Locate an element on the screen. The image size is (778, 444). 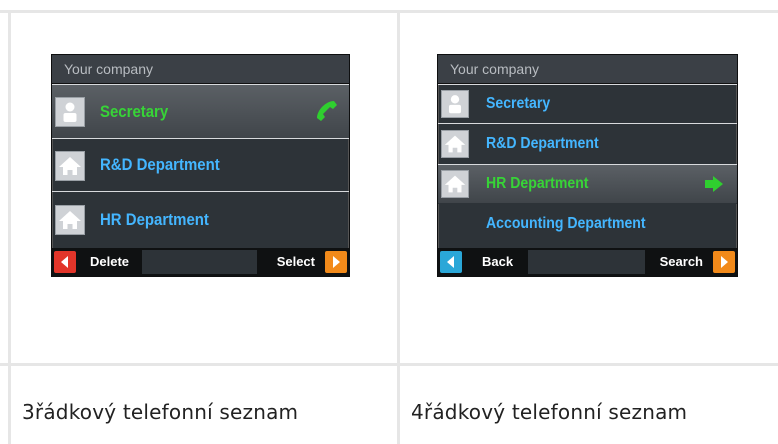
softkey-delete: Delete is located at coordinates (109, 262).